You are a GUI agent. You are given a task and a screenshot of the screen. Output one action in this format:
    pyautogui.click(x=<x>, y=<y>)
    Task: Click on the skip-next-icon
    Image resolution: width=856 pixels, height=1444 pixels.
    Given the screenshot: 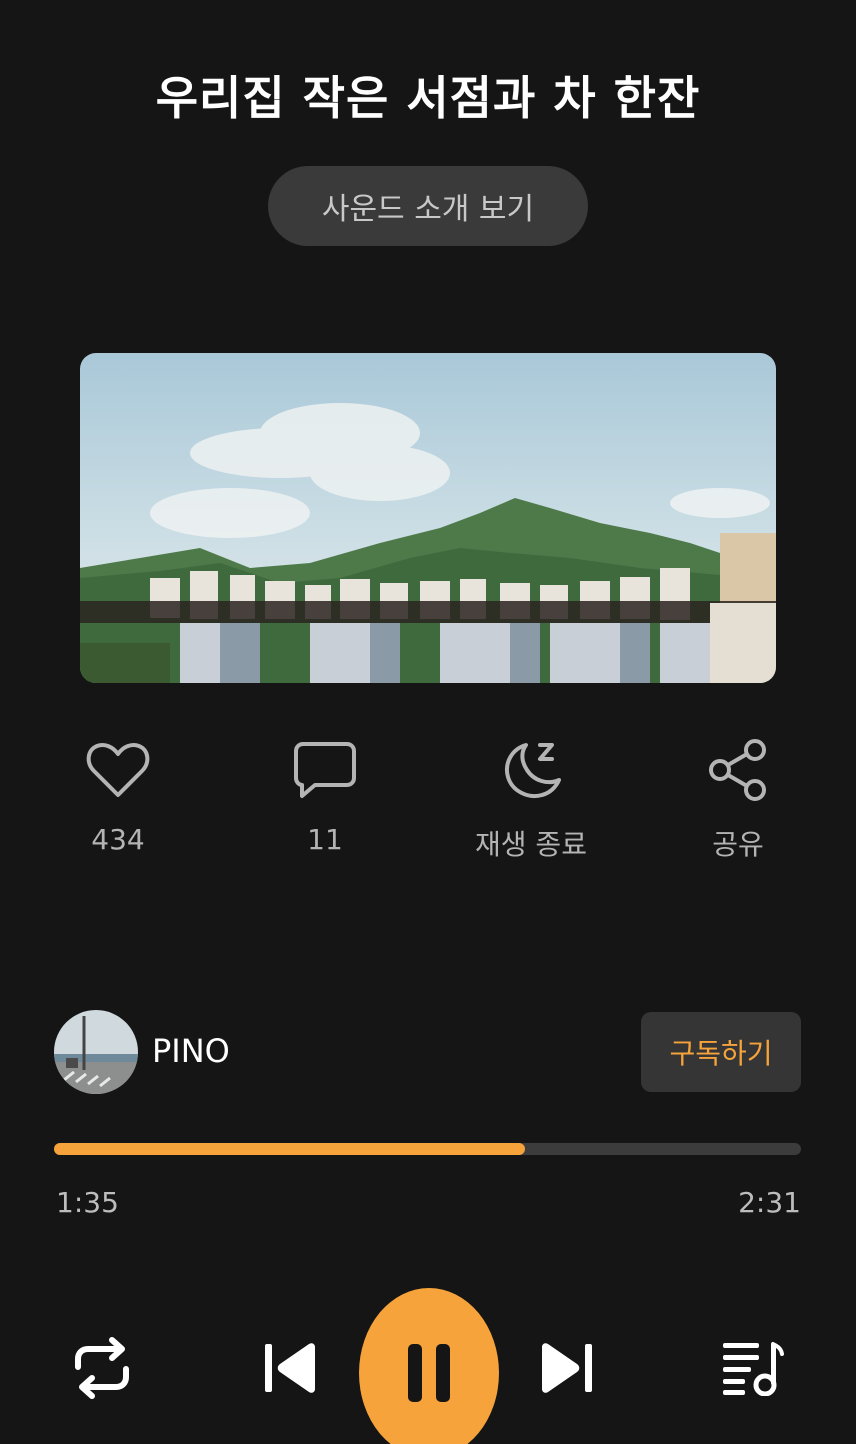 What is the action you would take?
    pyautogui.click(x=567, y=1368)
    